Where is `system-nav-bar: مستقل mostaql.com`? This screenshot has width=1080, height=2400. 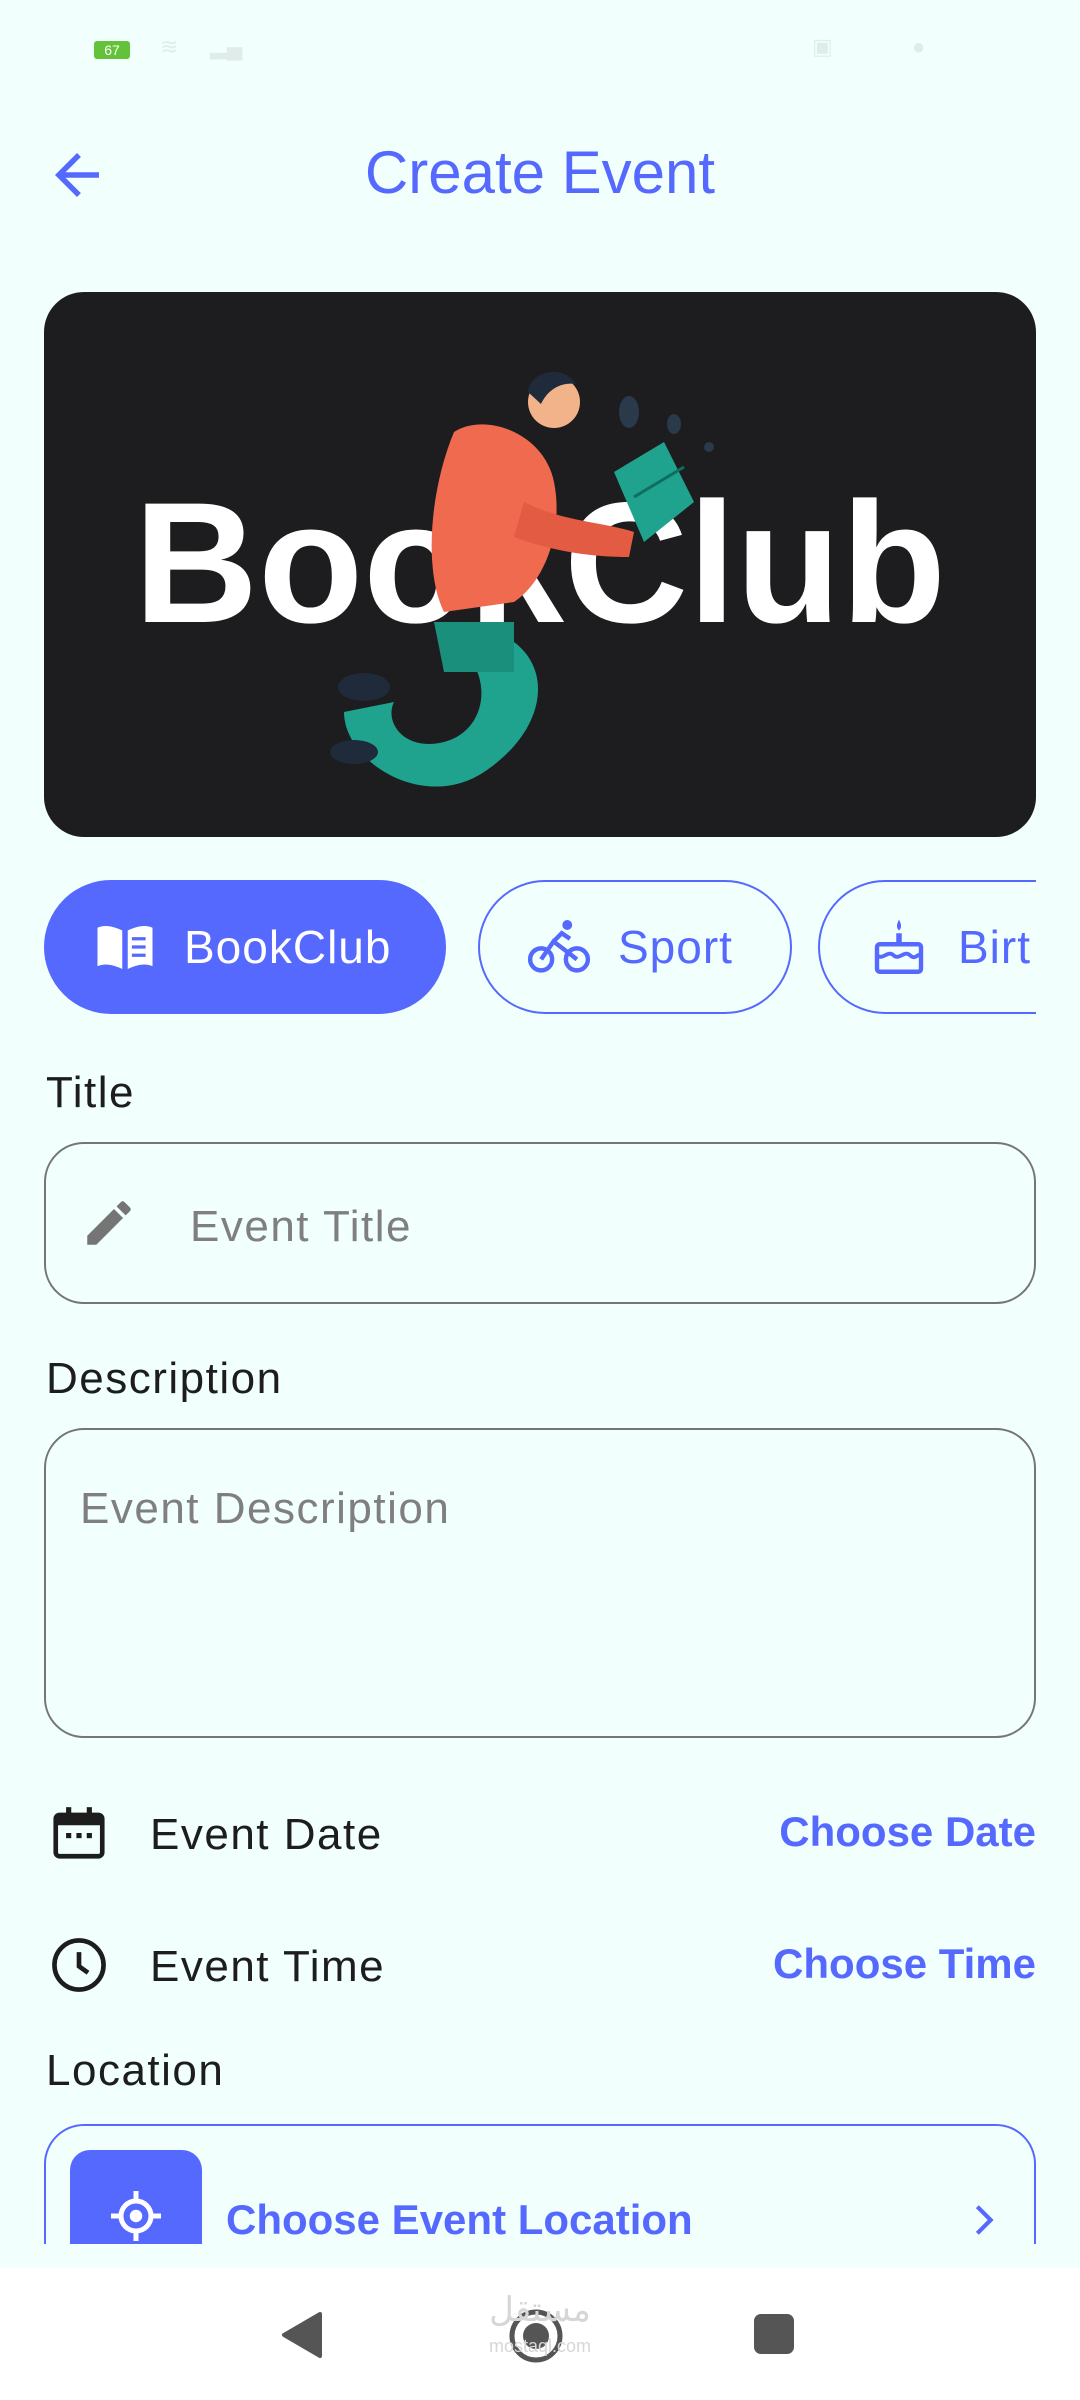
system-nav-bar: مستقل mostaql.com is located at coordinates (540, 2334).